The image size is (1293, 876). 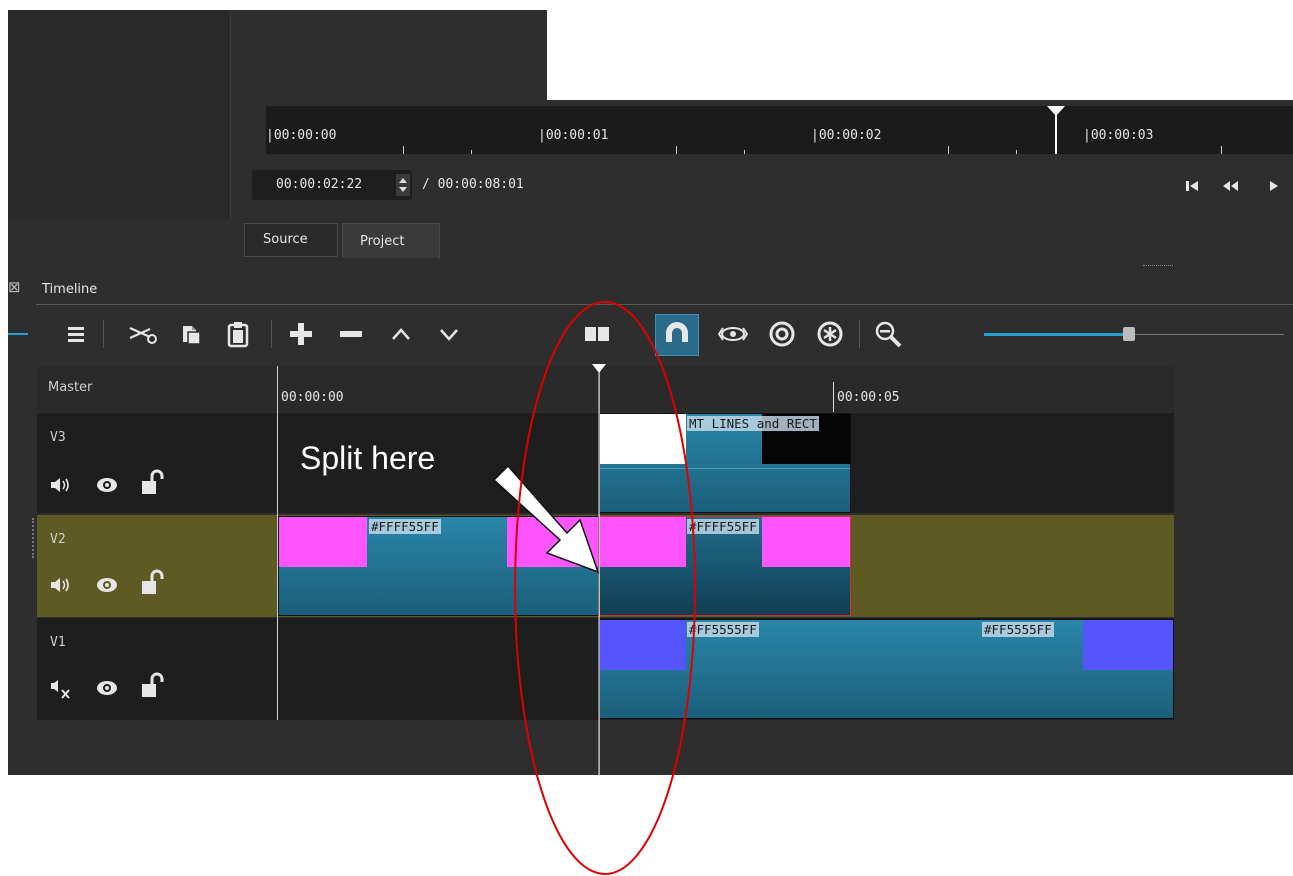 I want to click on track-header-v3: V3, so click(x=157, y=463).